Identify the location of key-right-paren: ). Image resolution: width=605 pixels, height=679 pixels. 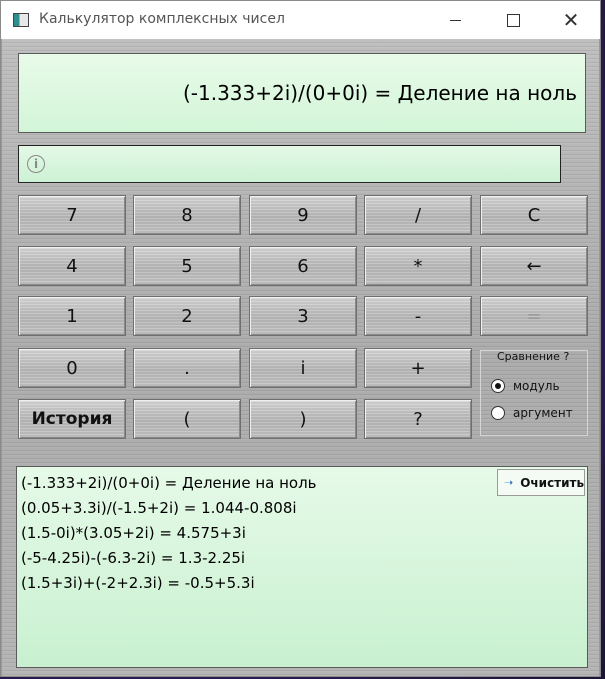
(303, 419).